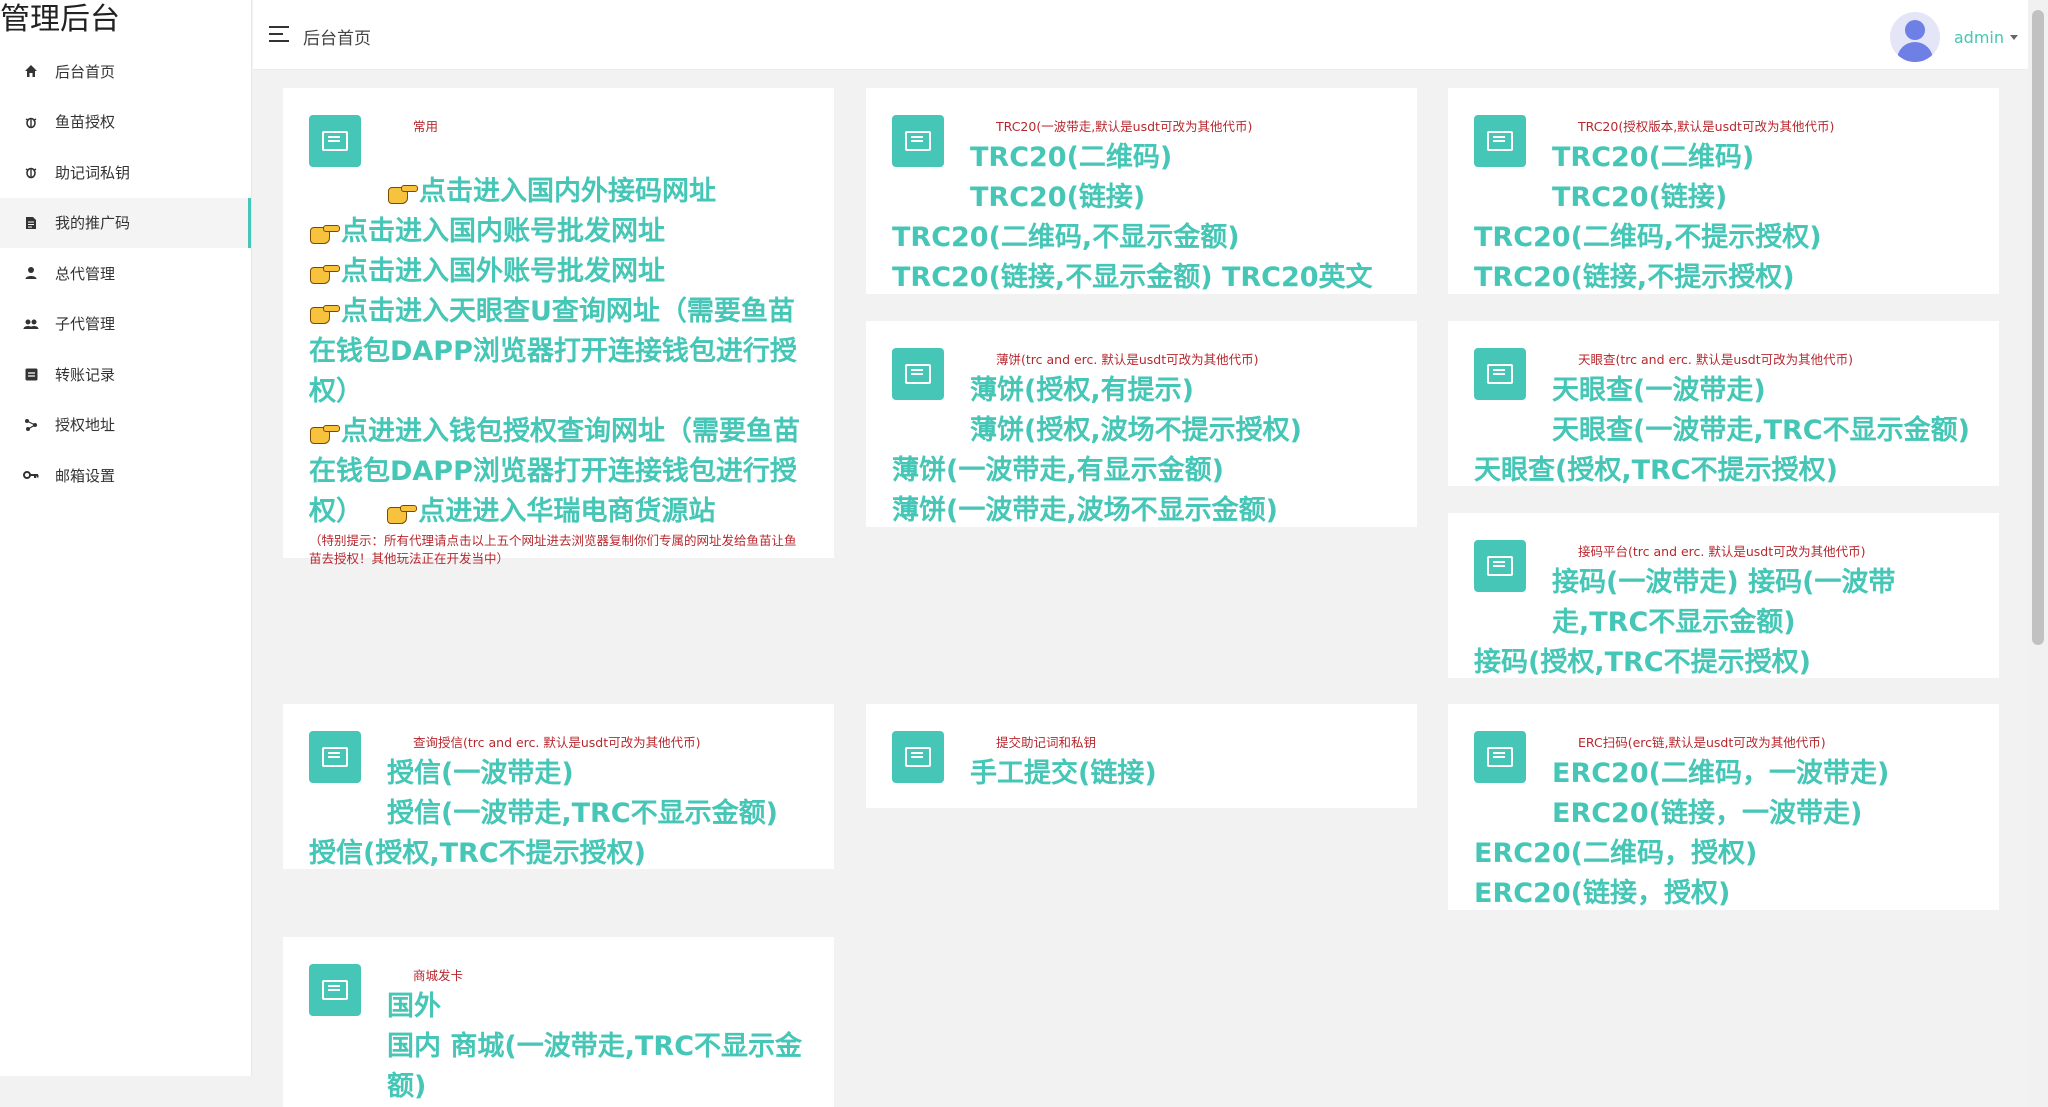 Image resolution: width=2048 pixels, height=1107 pixels. I want to click on link-tianyancha-query: 点击进入天眼查U查询网址（需要鱼苗在钱包DAPP浏览器打开连接钱包进行授权）, so click(553, 351).